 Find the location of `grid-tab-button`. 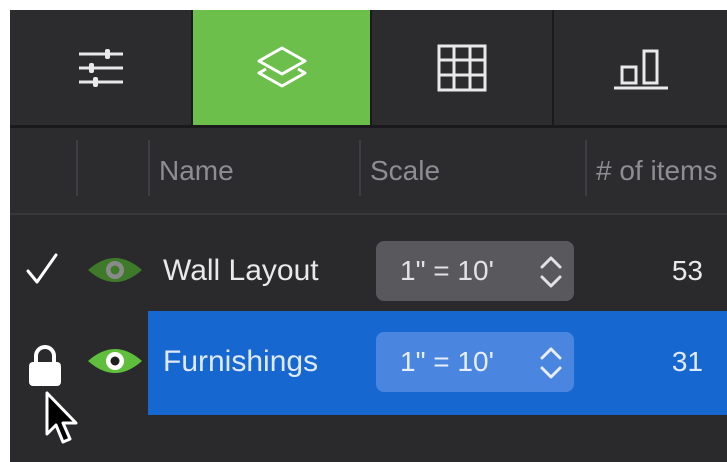

grid-tab-button is located at coordinates (462, 67).